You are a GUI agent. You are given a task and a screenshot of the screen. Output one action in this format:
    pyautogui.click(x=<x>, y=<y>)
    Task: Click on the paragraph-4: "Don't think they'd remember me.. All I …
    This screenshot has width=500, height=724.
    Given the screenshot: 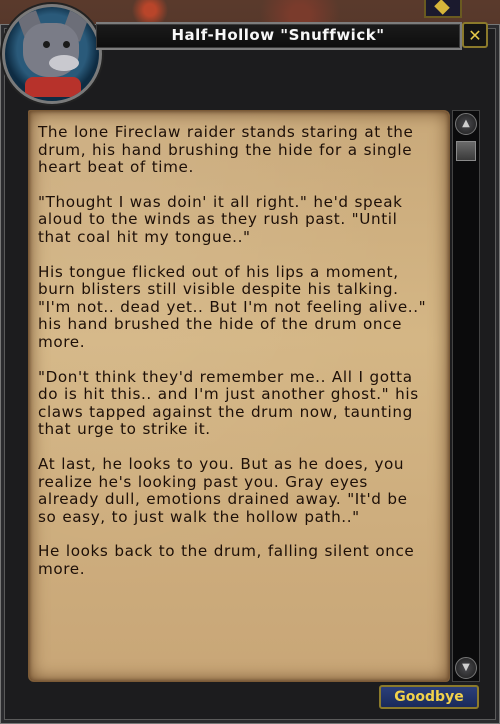 What is the action you would take?
    pyautogui.click(x=228, y=403)
    